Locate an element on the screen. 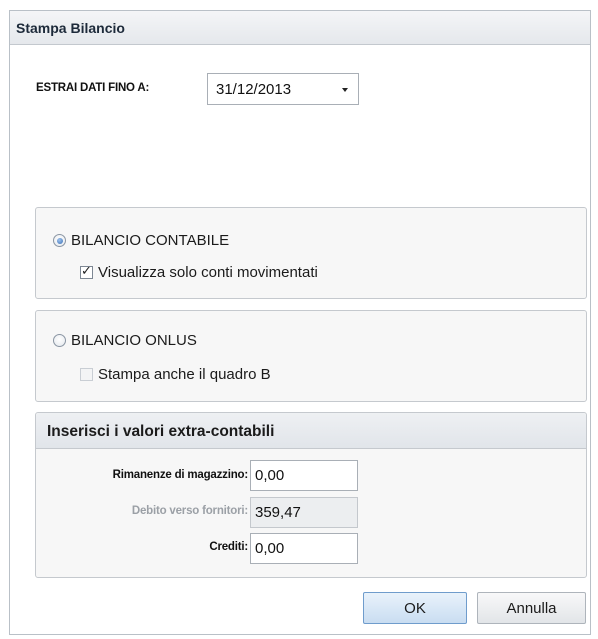 Image resolution: width=598 pixels, height=639 pixels. debito-fornitori-input: 359,47 is located at coordinates (304, 512).